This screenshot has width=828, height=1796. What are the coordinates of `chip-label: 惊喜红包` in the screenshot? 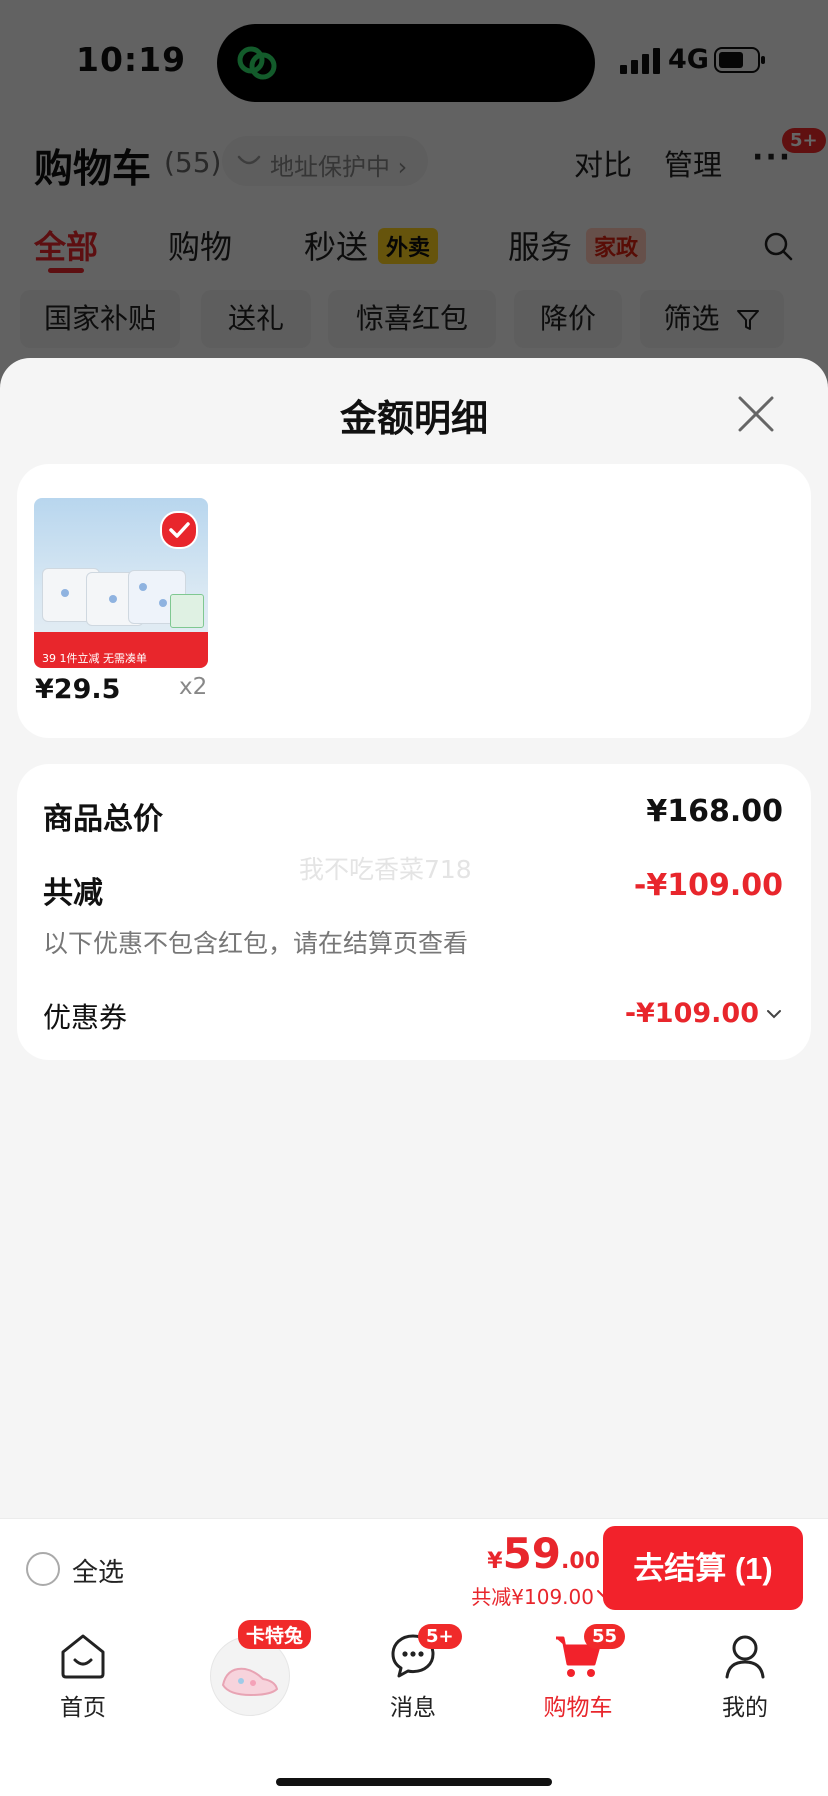 It's located at (411, 318).